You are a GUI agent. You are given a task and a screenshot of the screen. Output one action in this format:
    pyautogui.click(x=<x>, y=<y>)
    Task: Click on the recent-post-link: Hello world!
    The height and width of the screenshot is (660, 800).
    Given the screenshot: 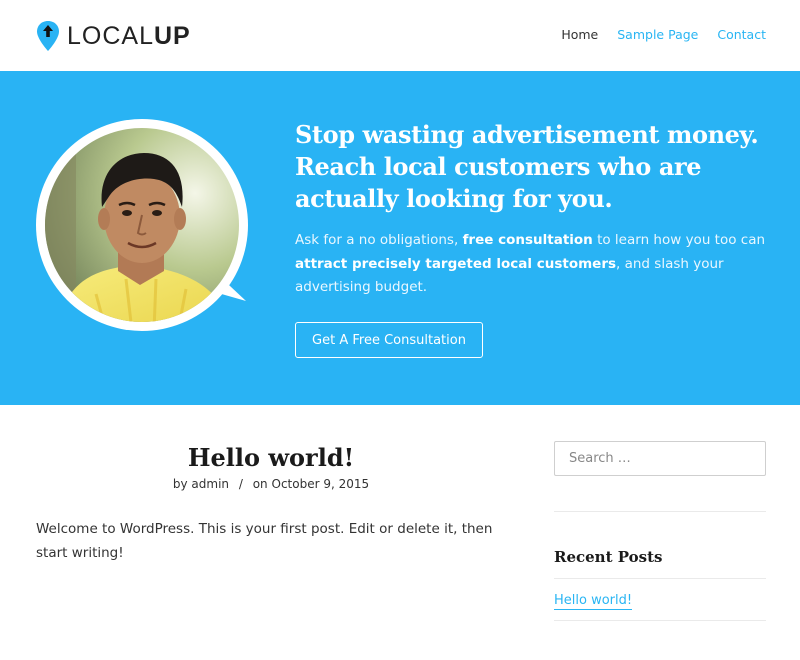 What is the action you would take?
    pyautogui.click(x=593, y=601)
    